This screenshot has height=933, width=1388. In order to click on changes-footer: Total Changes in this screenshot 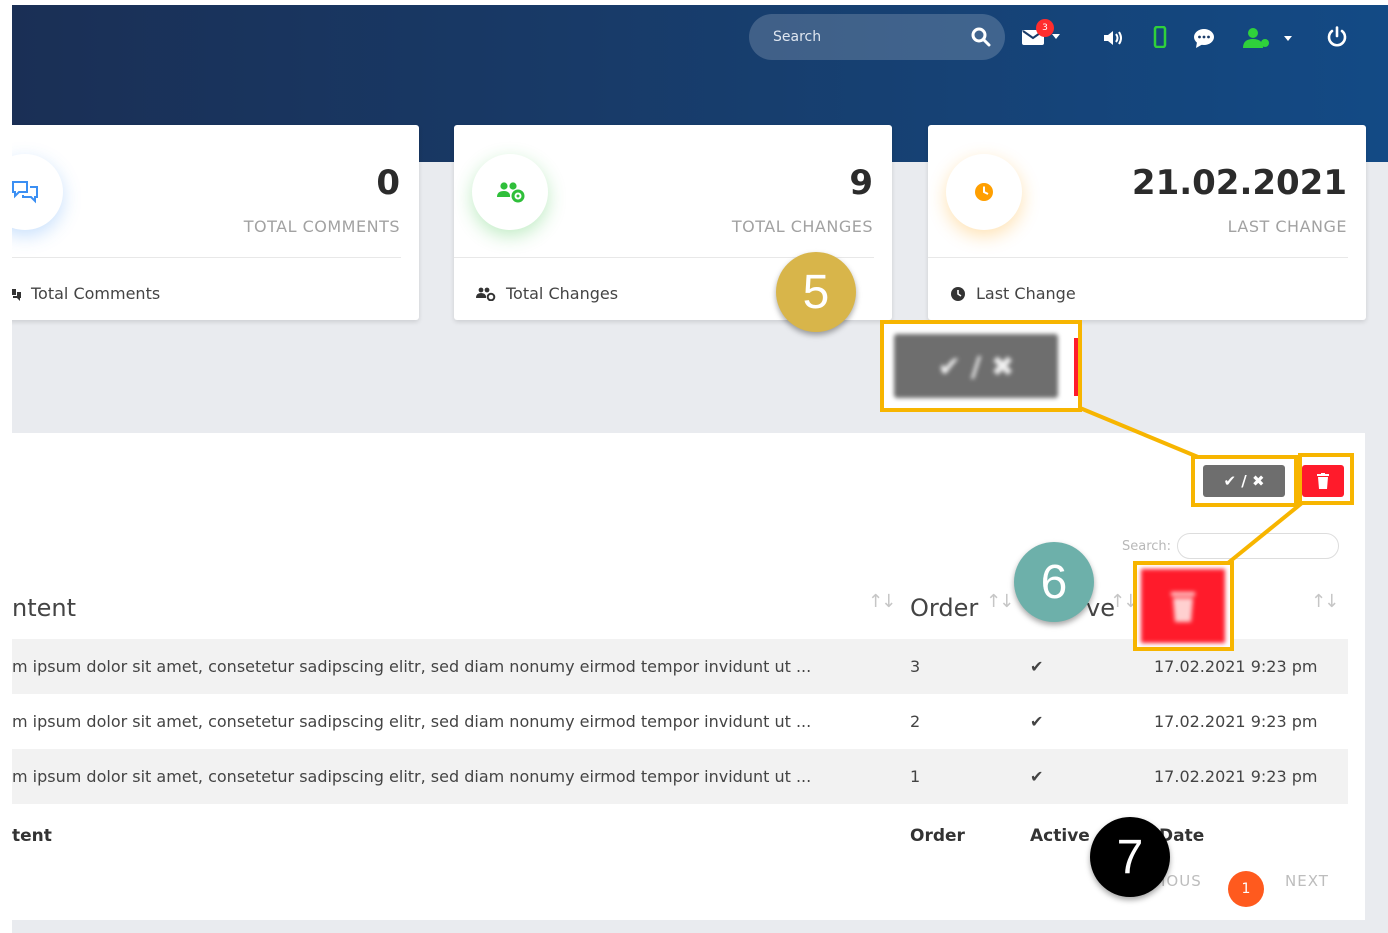, I will do `click(547, 293)`.